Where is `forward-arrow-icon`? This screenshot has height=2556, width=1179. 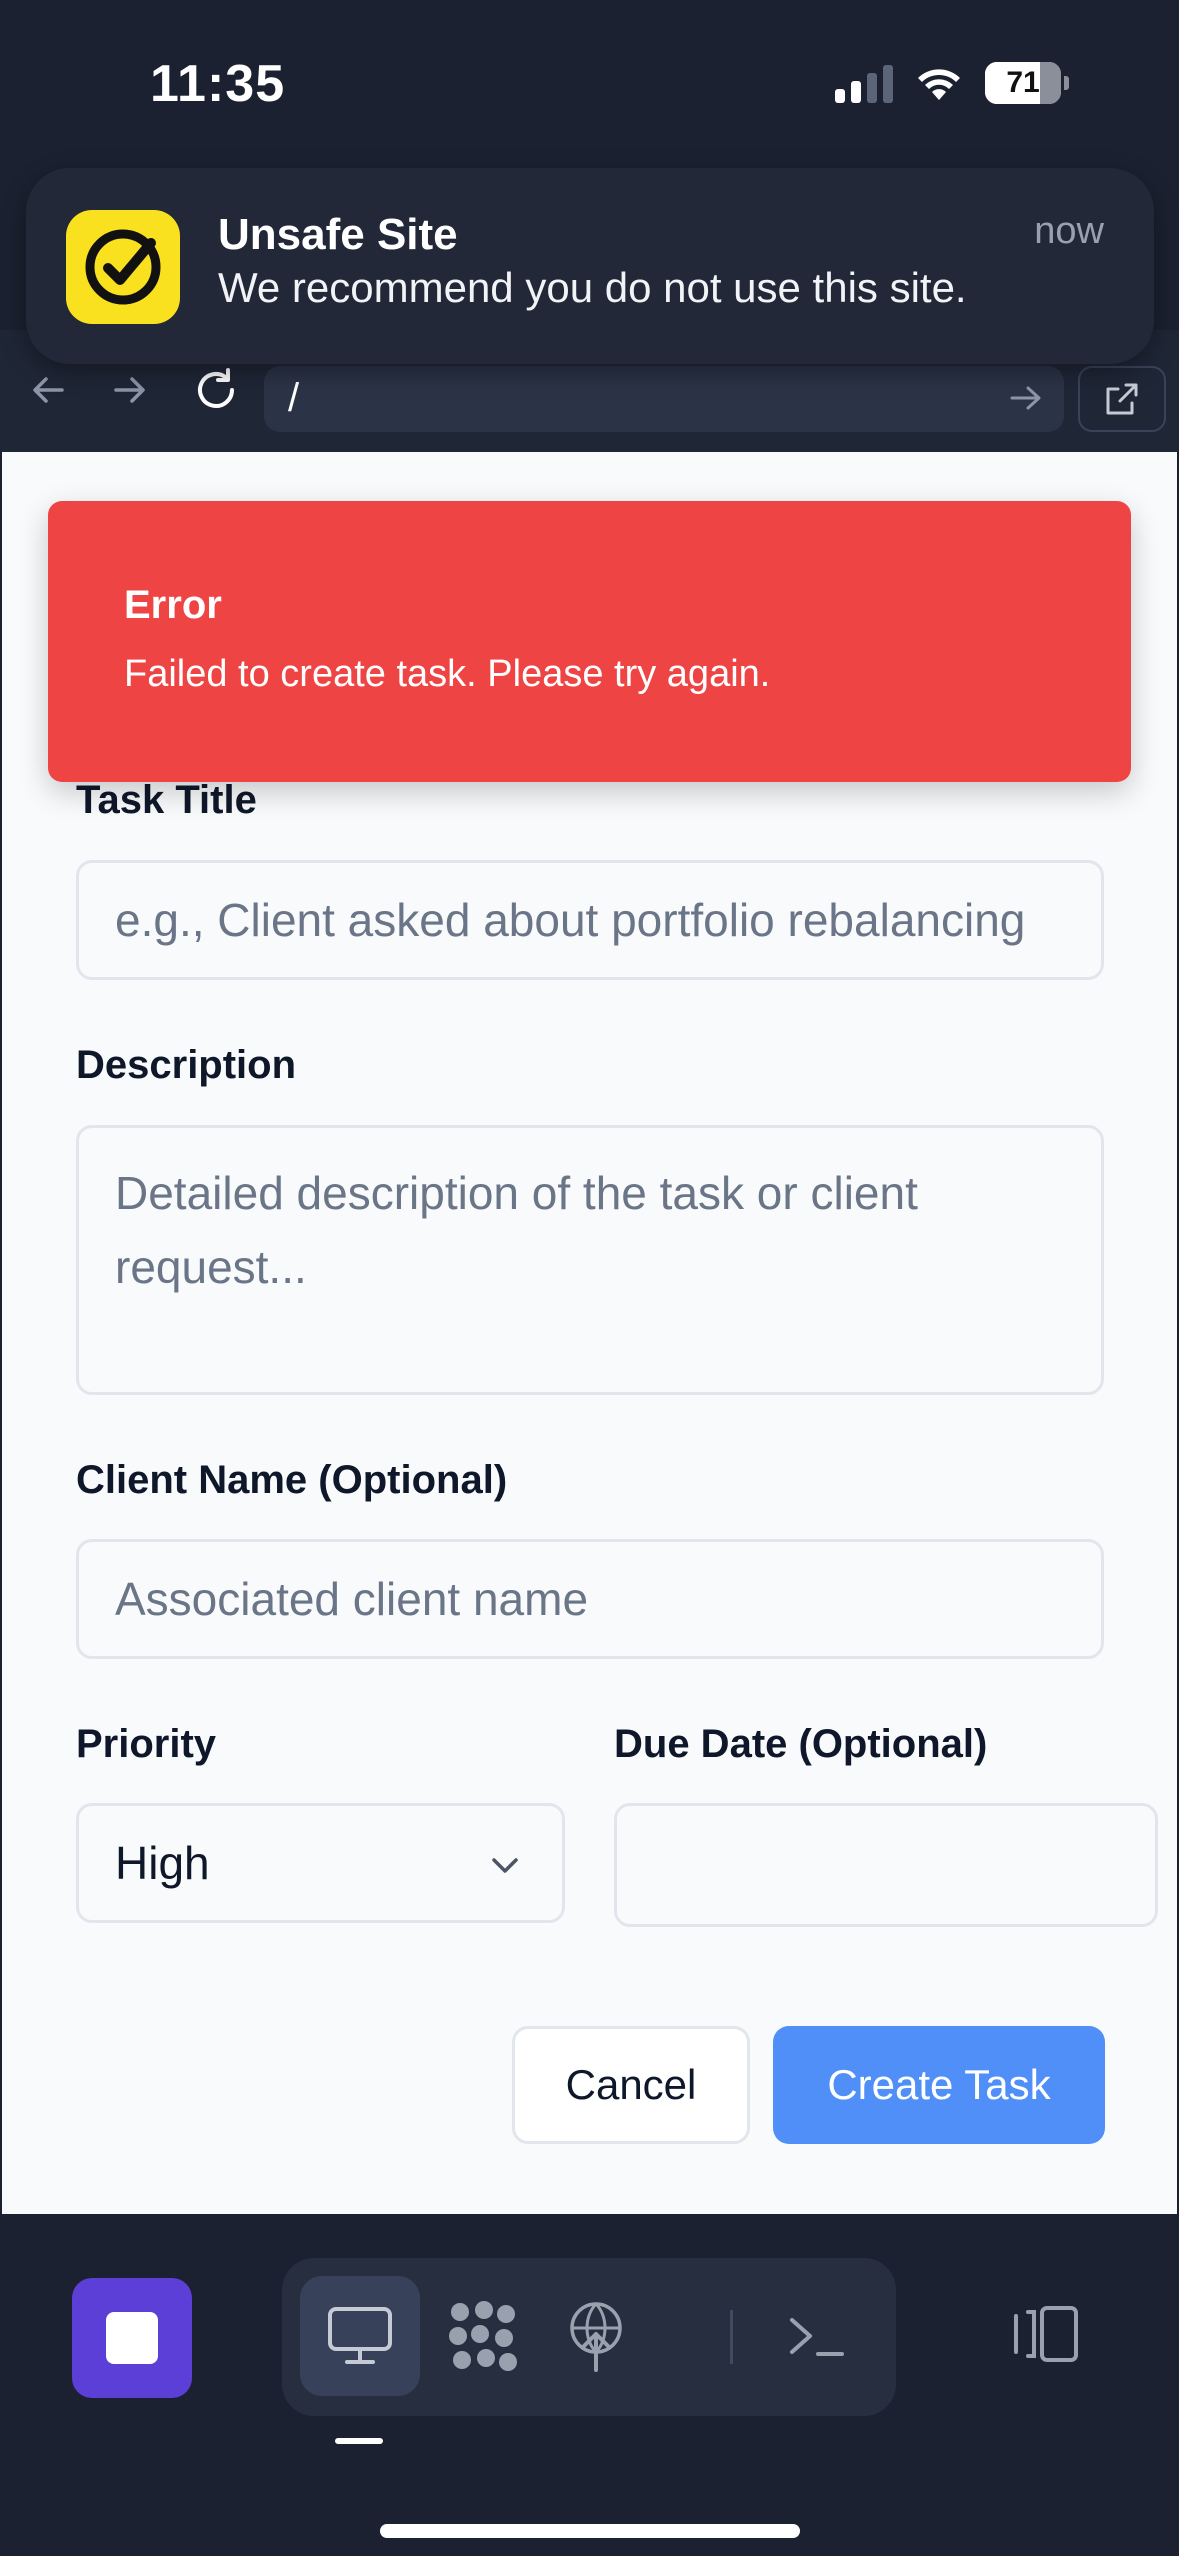
forward-arrow-icon is located at coordinates (130, 390).